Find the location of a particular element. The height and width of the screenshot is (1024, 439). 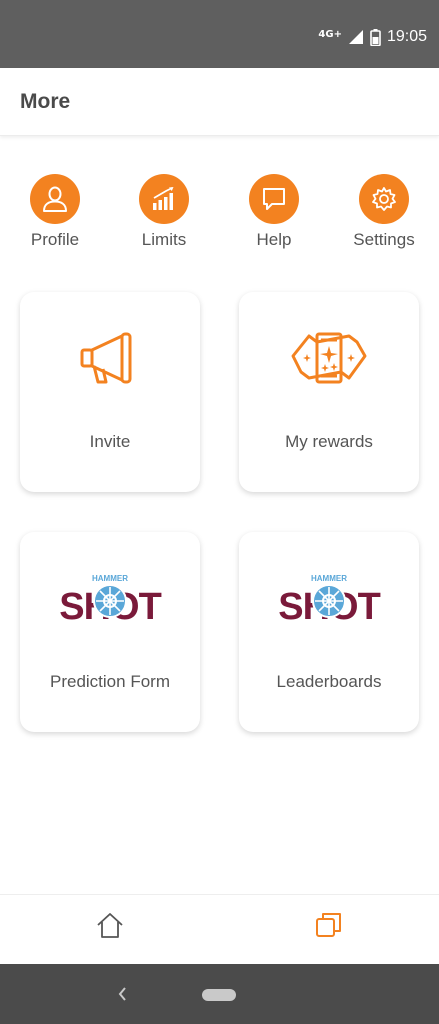

copy-icon is located at coordinates (328, 925).